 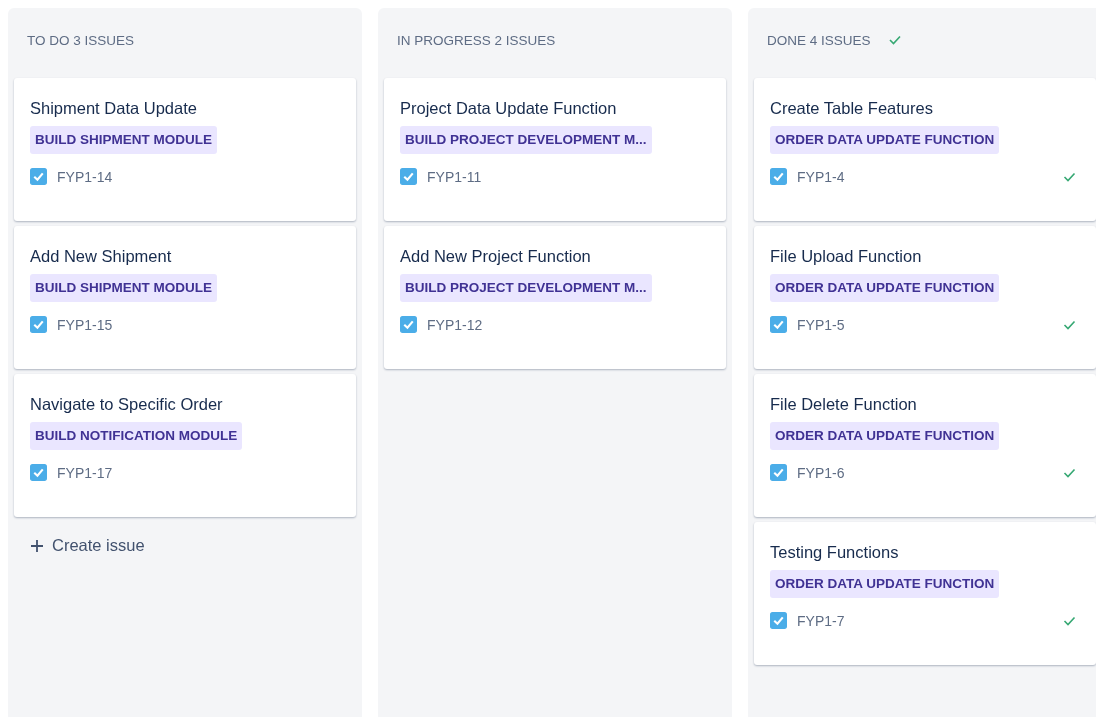 I want to click on epic-tag: BUILD NOTIFICATION MODULE, so click(x=136, y=436).